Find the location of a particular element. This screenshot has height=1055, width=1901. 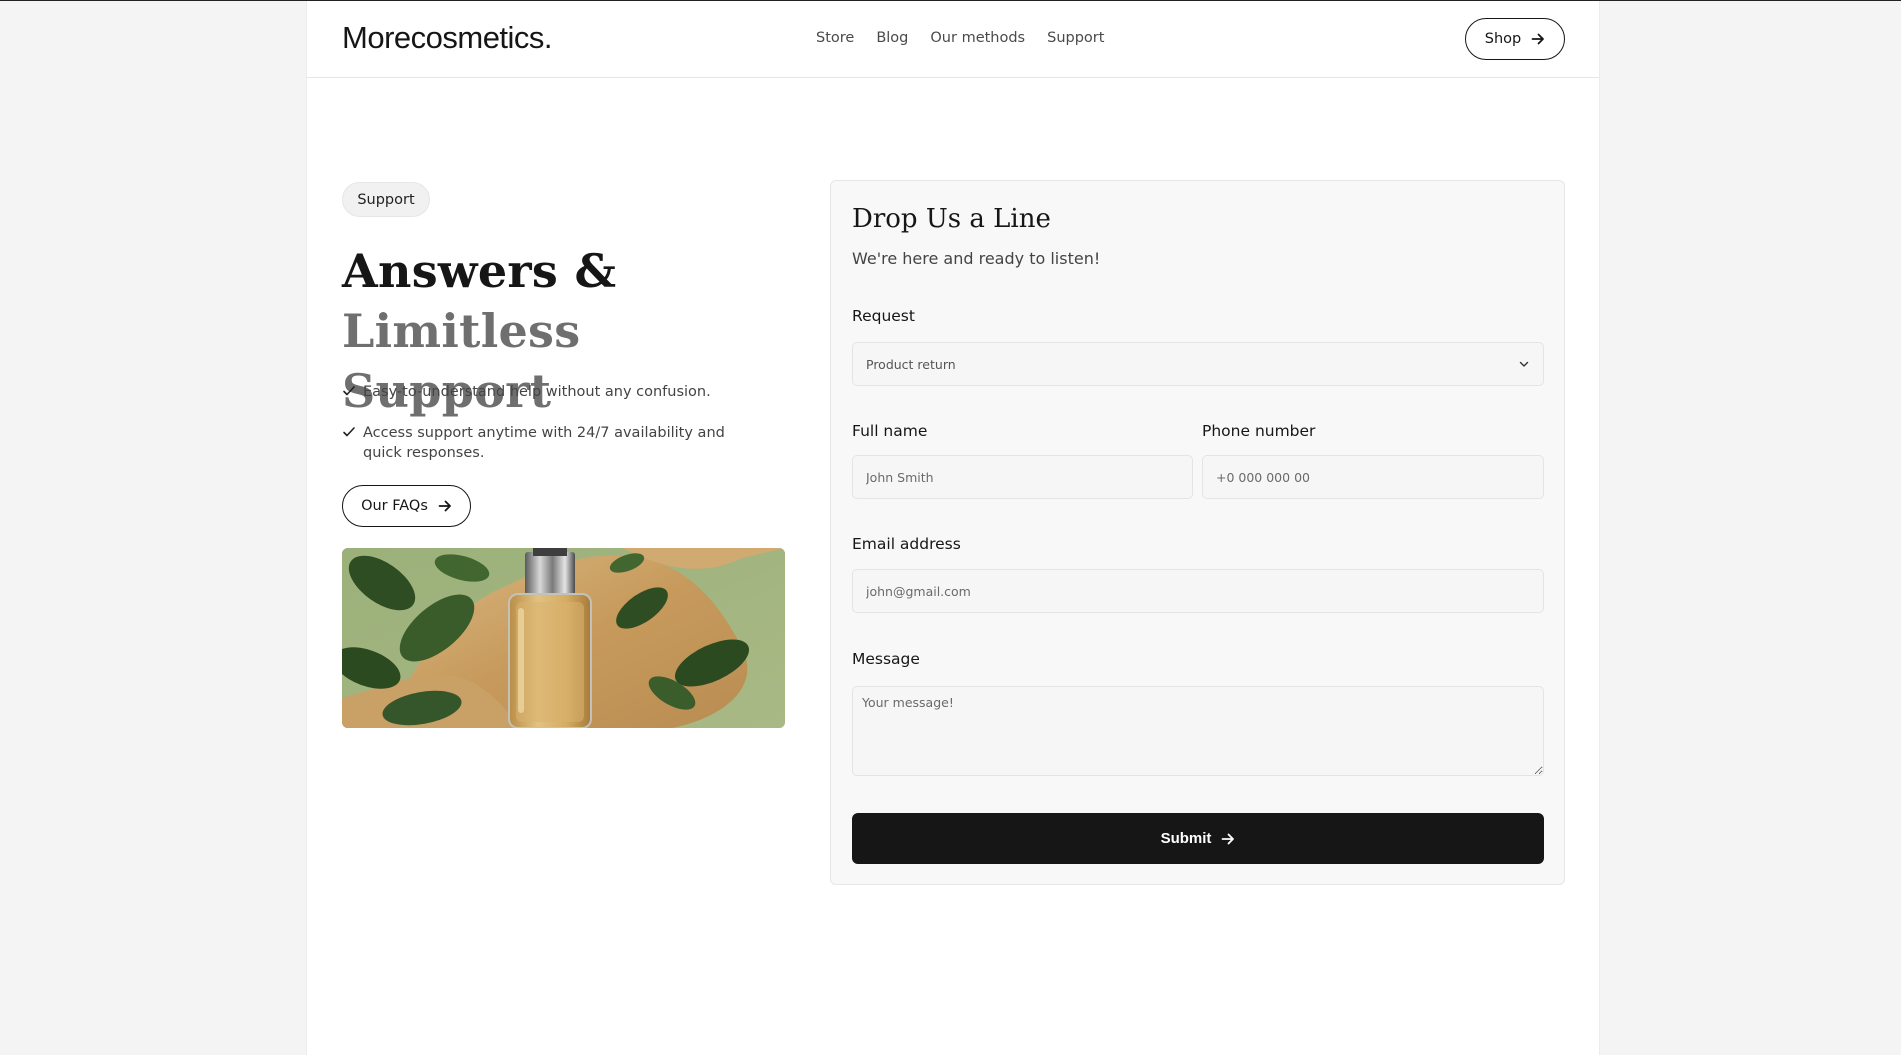

product-image is located at coordinates (563, 638).